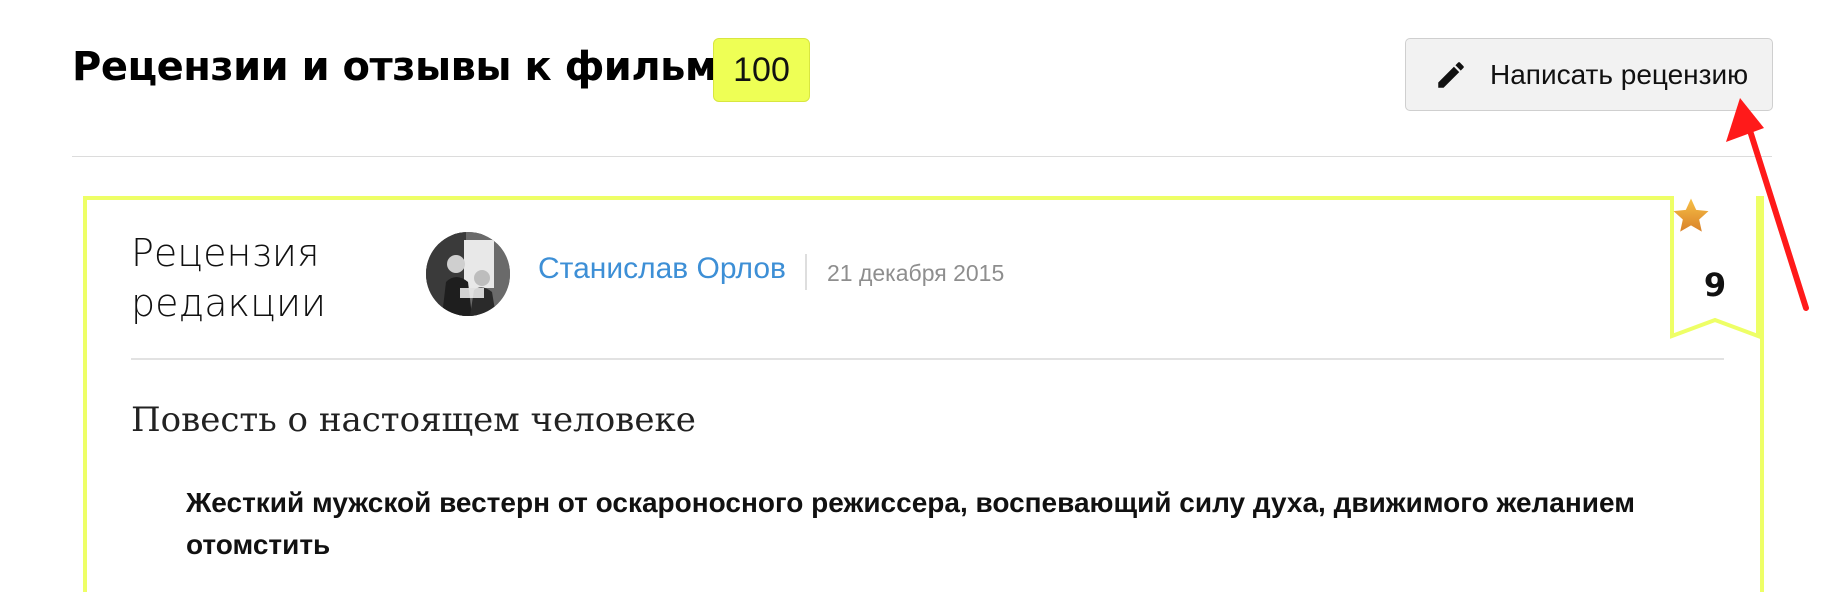  What do you see at coordinates (228, 278) in the screenshot?
I see `review-type: Рецензия редакции` at bounding box center [228, 278].